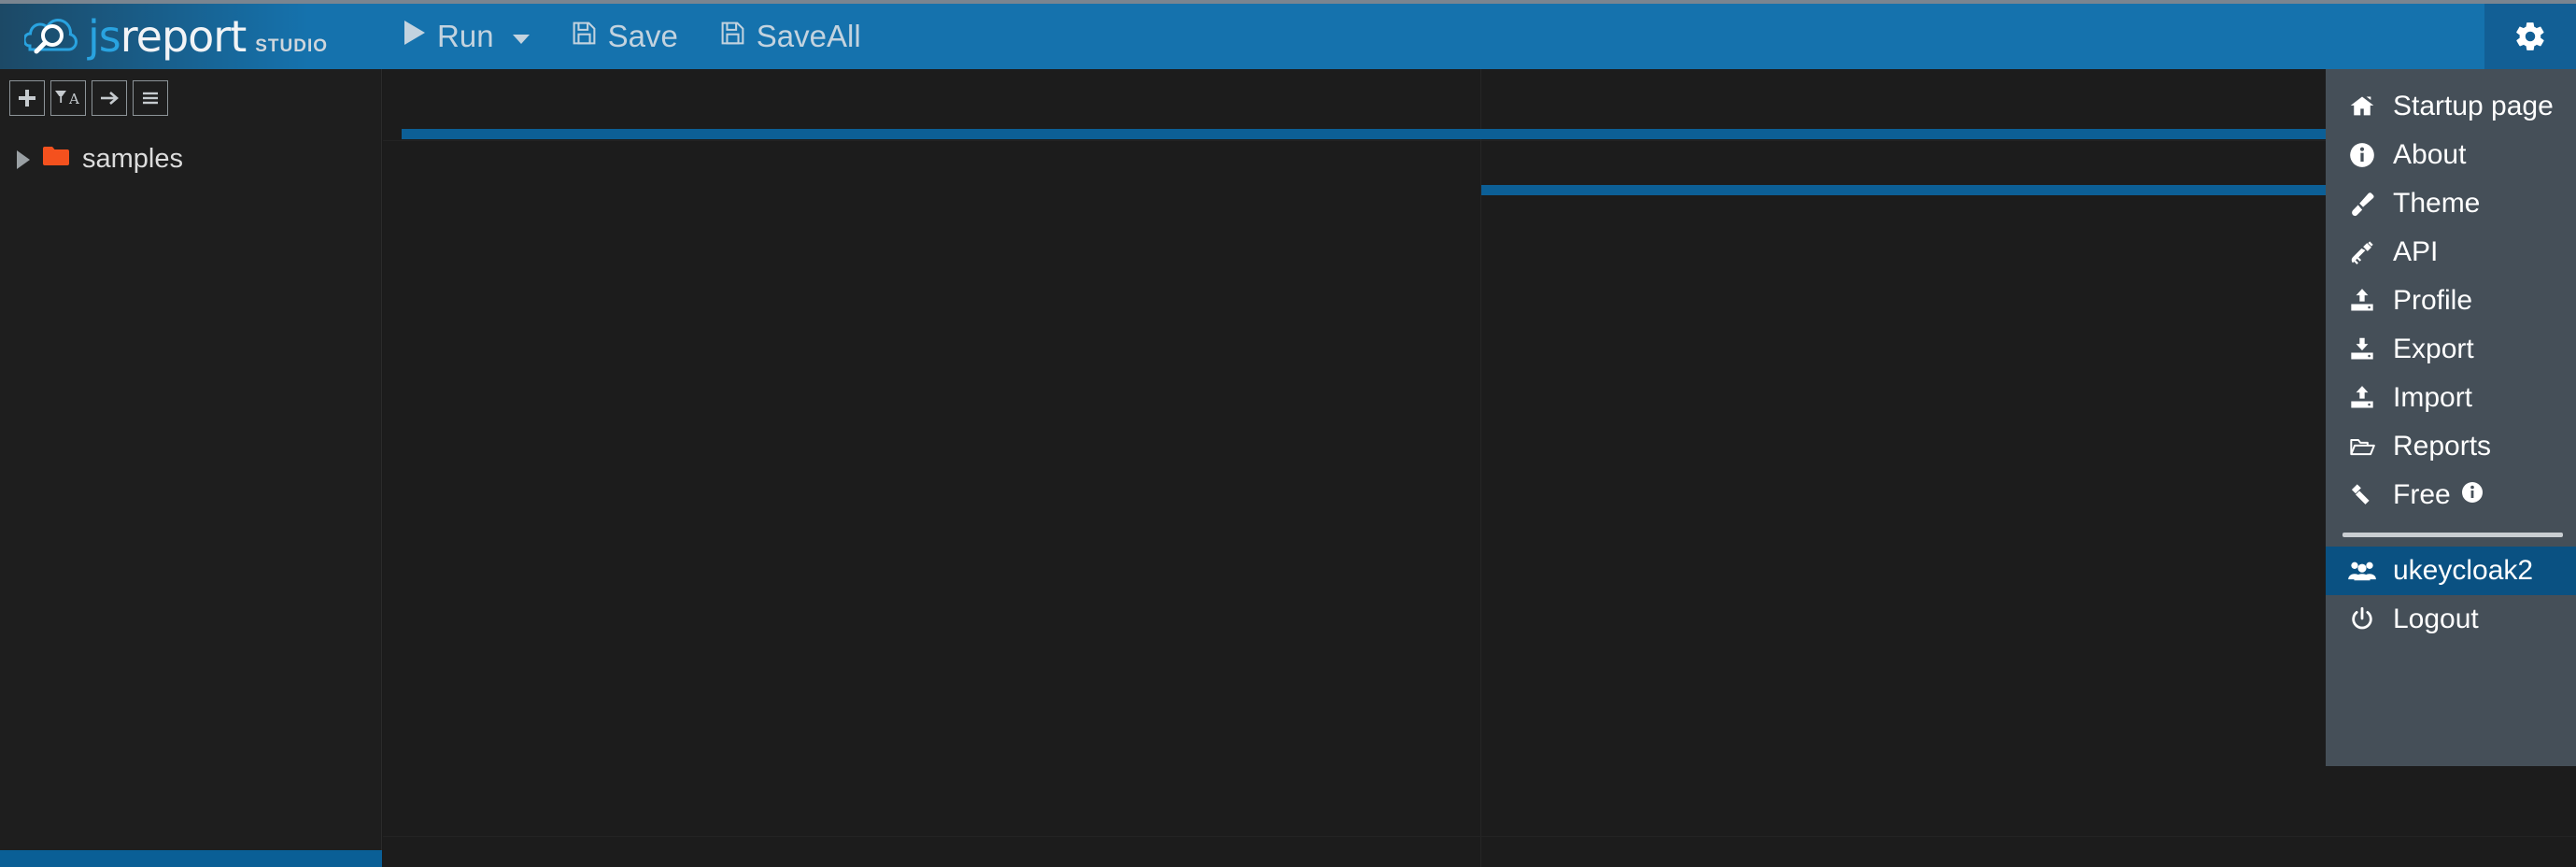 The image size is (2576, 867). What do you see at coordinates (2473, 106) in the screenshot?
I see `menu-item-label: Startup page` at bounding box center [2473, 106].